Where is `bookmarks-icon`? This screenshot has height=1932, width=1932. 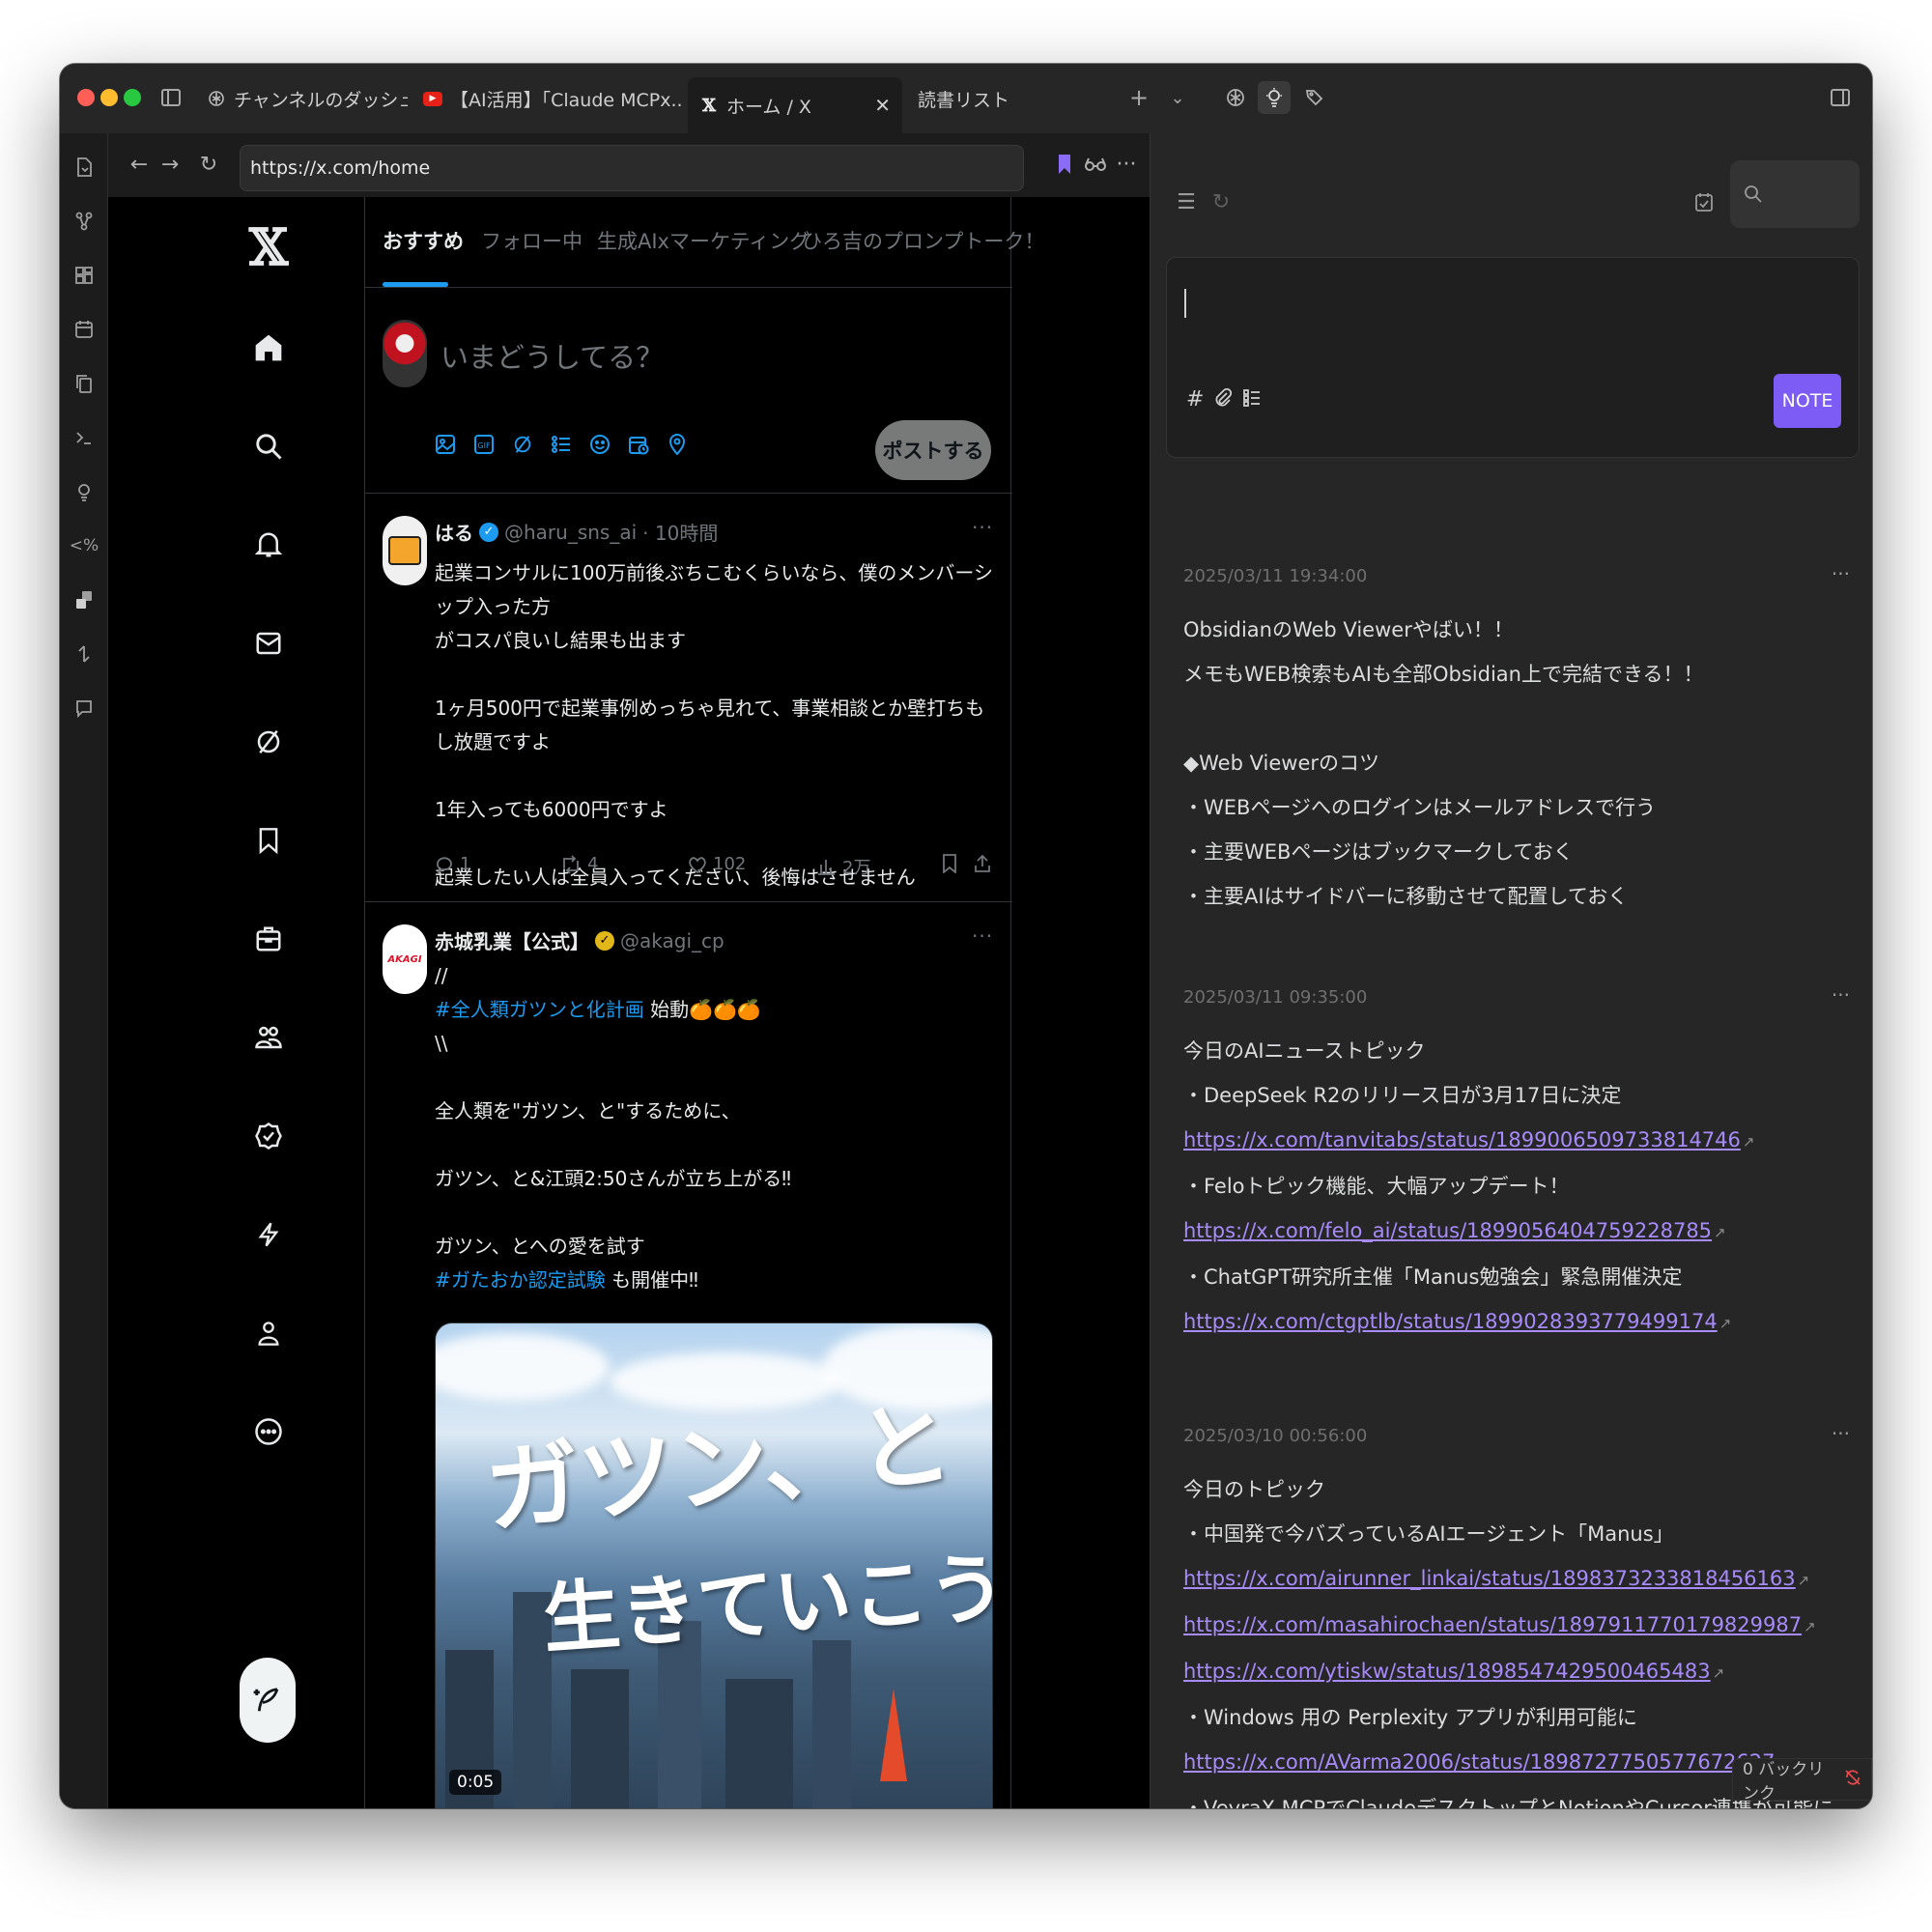
bookmarks-icon is located at coordinates (269, 840).